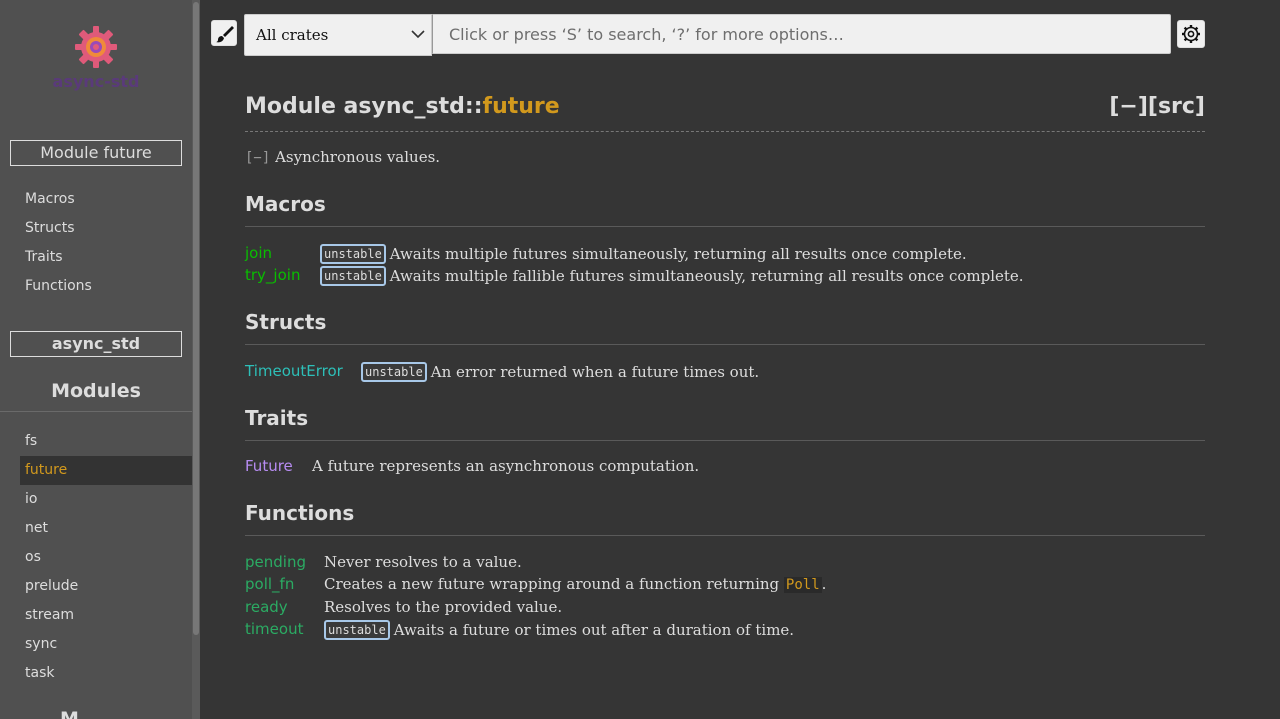 This screenshot has width=1280, height=719. Describe the element at coordinates (96, 391) in the screenshot. I see `sidebar-modules-title: Modules` at that location.